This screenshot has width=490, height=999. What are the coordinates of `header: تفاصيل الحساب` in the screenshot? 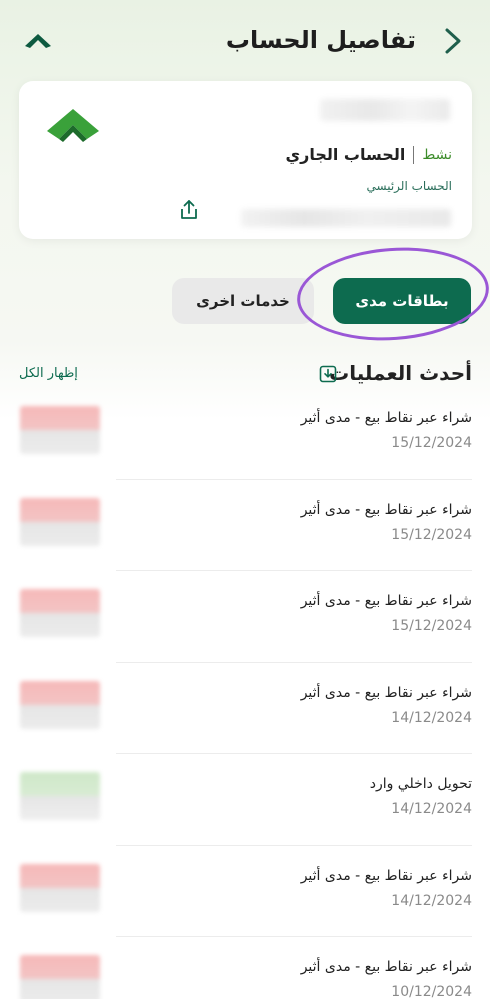 It's located at (245, 40).